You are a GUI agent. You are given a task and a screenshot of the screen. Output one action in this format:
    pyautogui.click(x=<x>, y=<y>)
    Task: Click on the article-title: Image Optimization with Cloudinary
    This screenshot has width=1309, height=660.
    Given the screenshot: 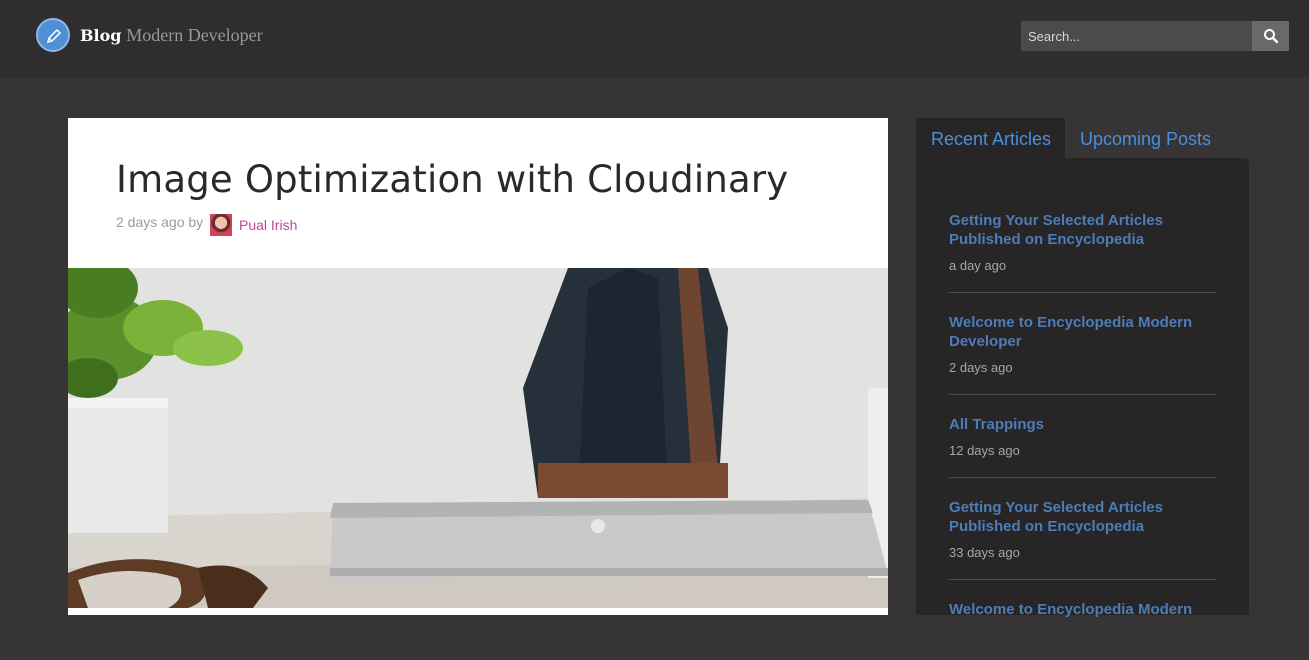 What is the action you would take?
    pyautogui.click(x=452, y=179)
    